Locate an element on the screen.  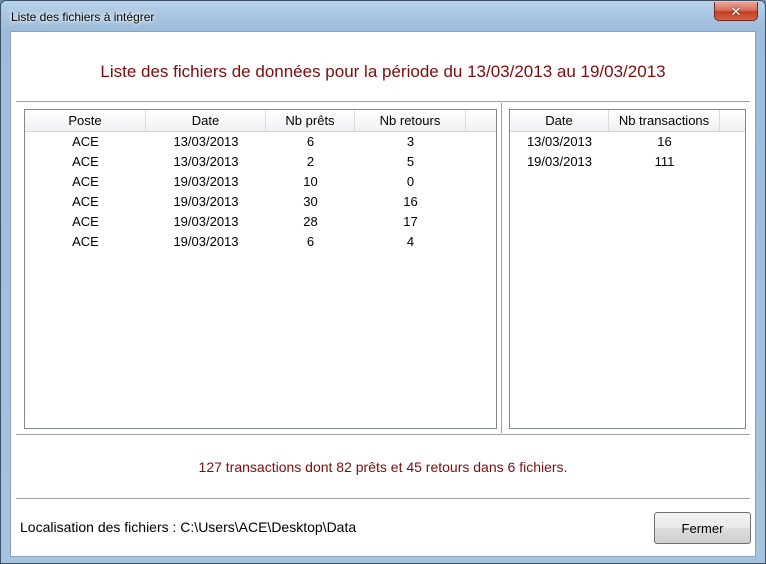
separator-bottom is located at coordinates (383, 499).